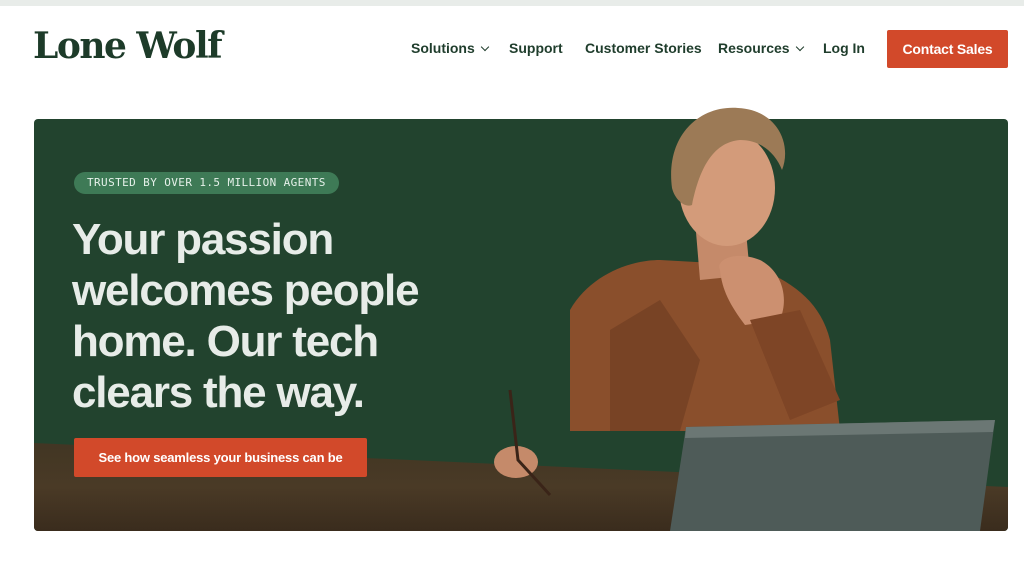  I want to click on nav-support: Support, so click(536, 48).